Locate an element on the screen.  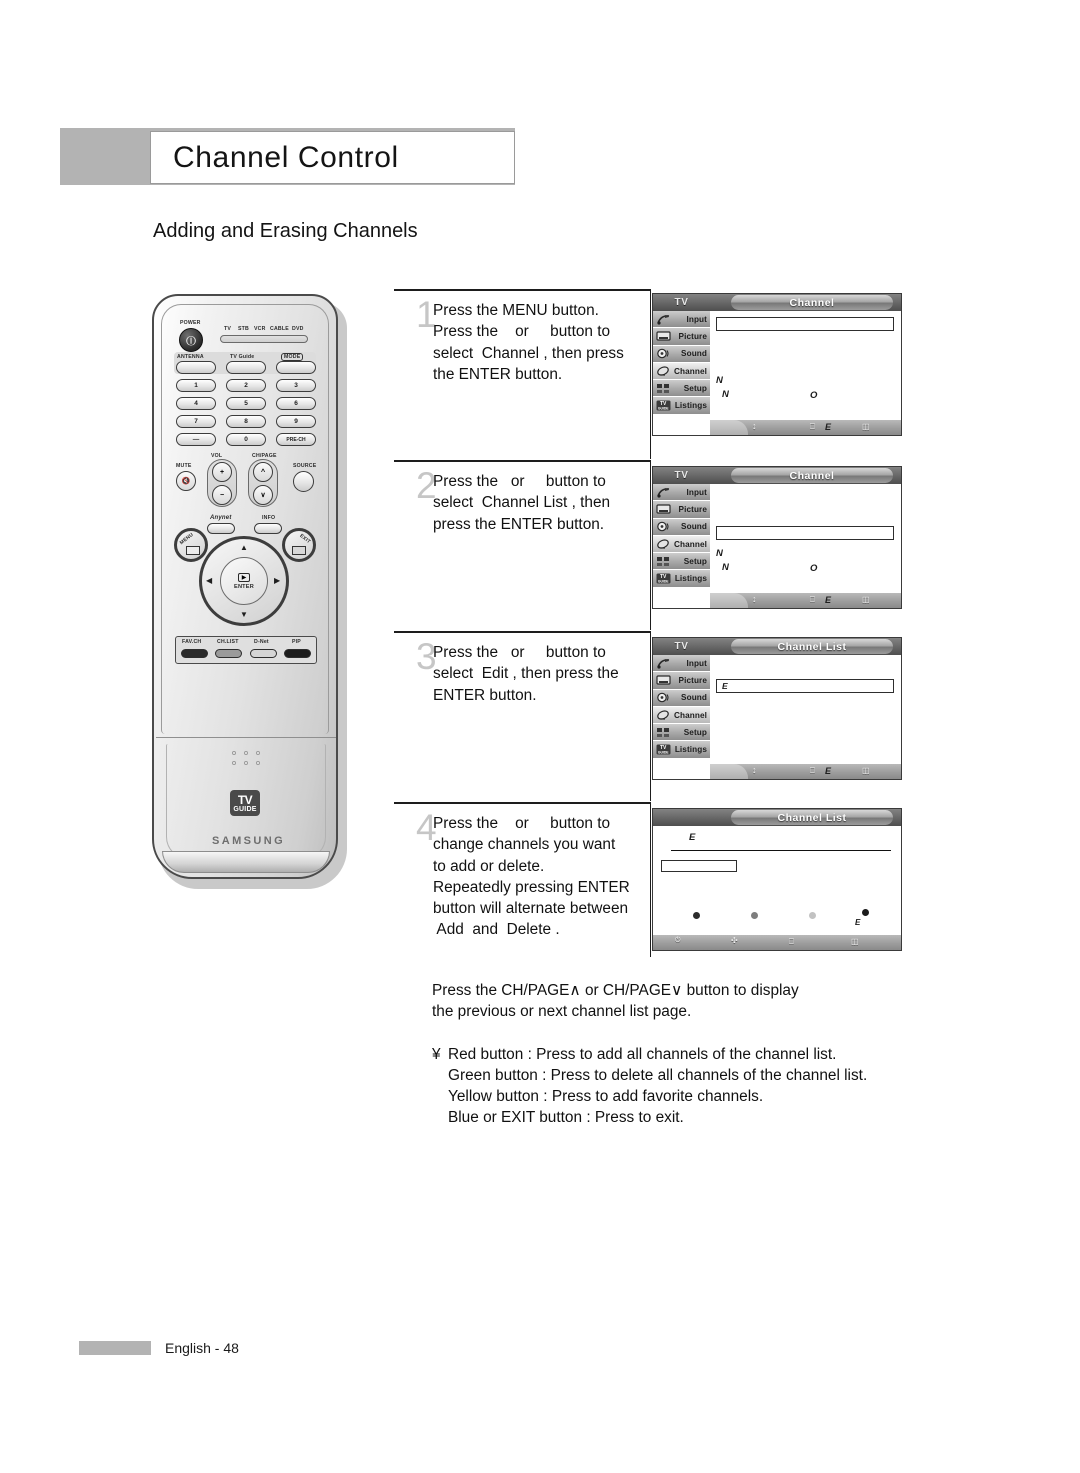
pip-label: PIP is located at coordinates (296, 642).